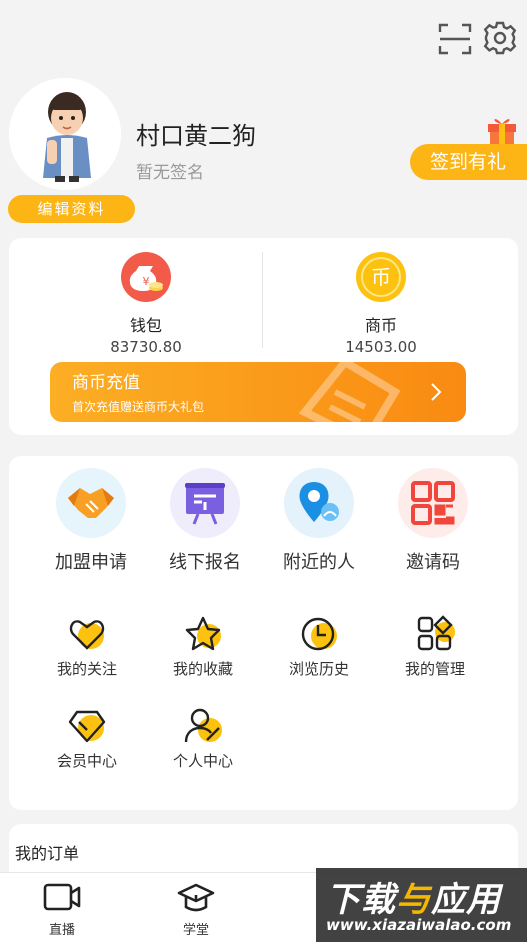  Describe the element at coordinates (106, 383) in the screenshot. I see `recharge-title: 商币充值` at that location.